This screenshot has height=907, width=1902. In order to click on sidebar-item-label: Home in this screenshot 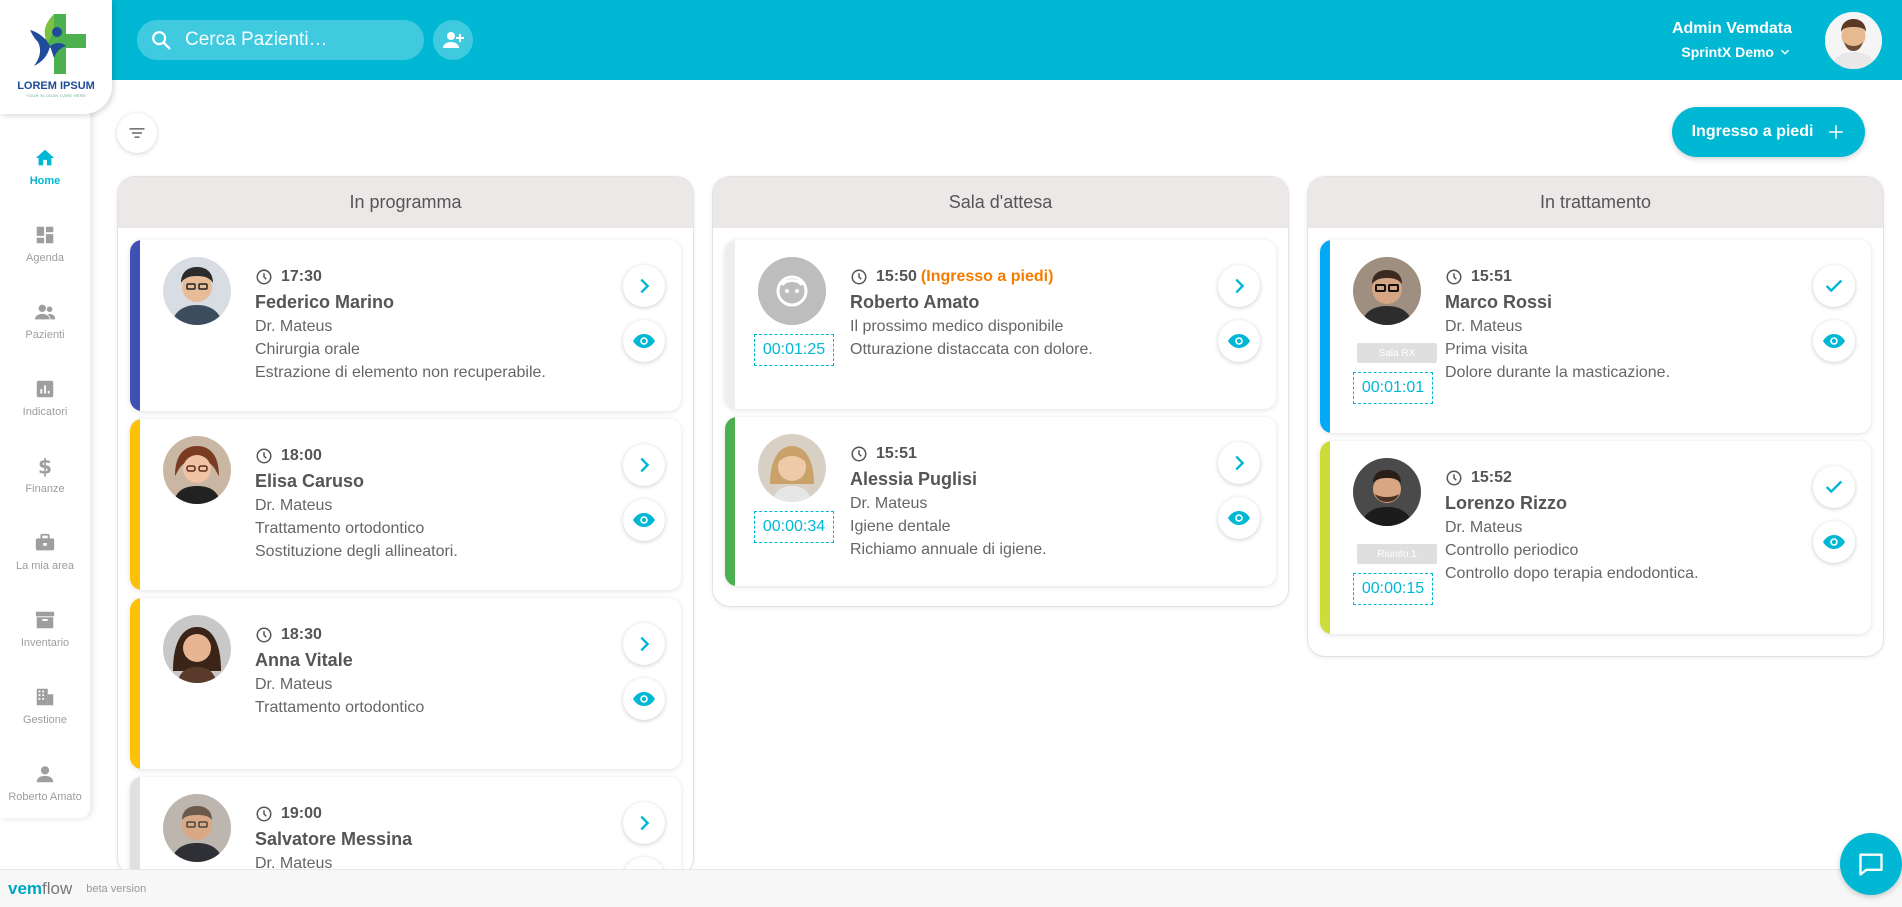, I will do `click(45, 180)`.